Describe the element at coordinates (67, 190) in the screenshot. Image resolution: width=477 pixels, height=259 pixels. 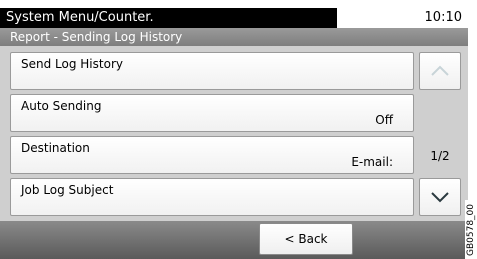
I see `item-label: Job Log Subject` at that location.